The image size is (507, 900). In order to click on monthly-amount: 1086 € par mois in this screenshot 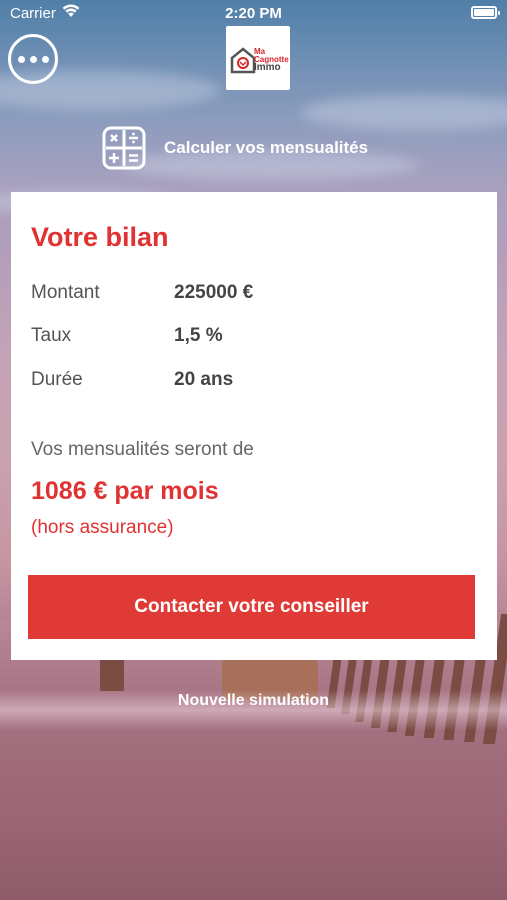, I will do `click(125, 491)`.